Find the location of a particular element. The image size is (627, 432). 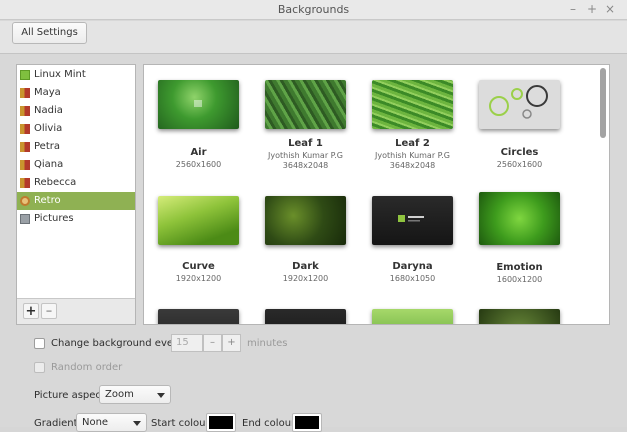

mint-icon is located at coordinates (25, 75).